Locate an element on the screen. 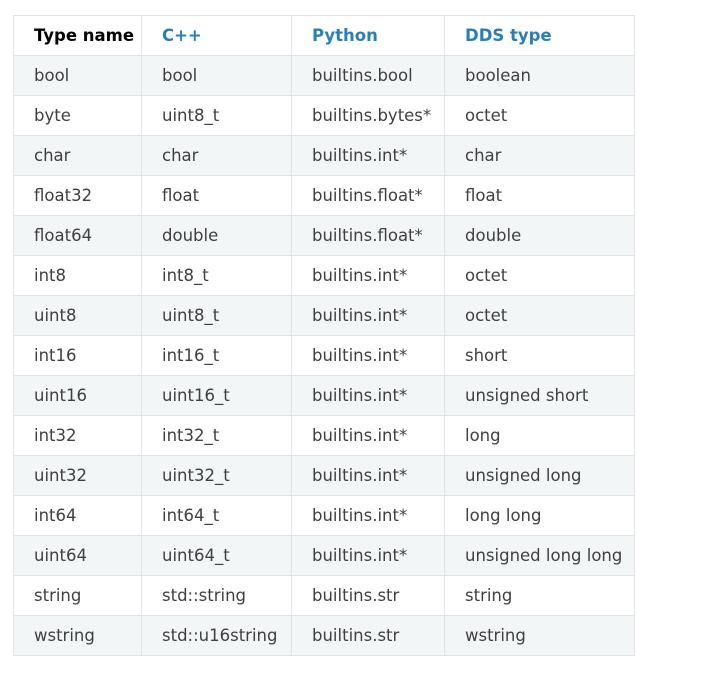 This screenshot has height=680, width=711. cell-dds-type: double is located at coordinates (539, 235).